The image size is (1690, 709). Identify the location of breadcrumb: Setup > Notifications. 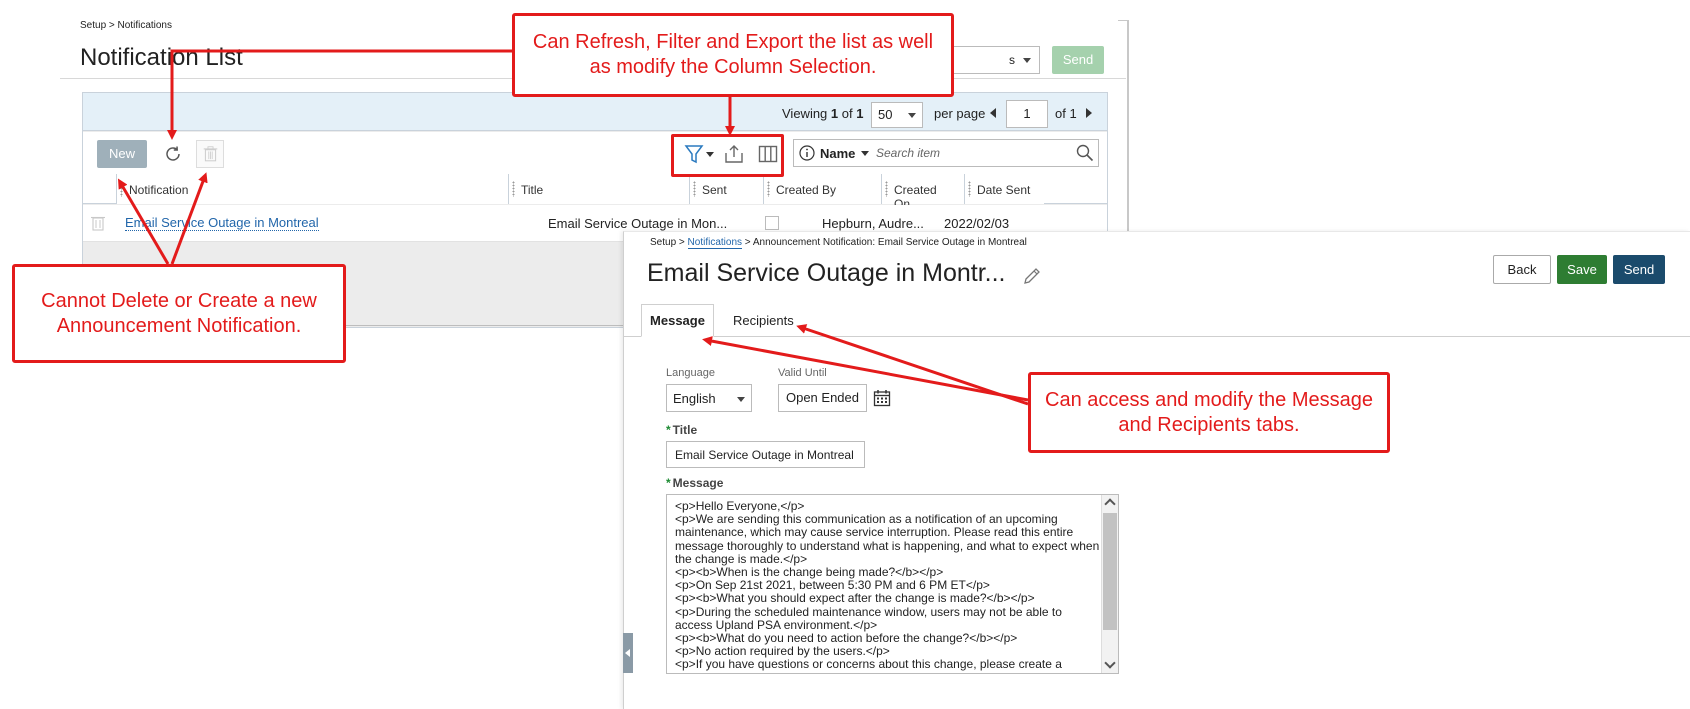
(126, 25).